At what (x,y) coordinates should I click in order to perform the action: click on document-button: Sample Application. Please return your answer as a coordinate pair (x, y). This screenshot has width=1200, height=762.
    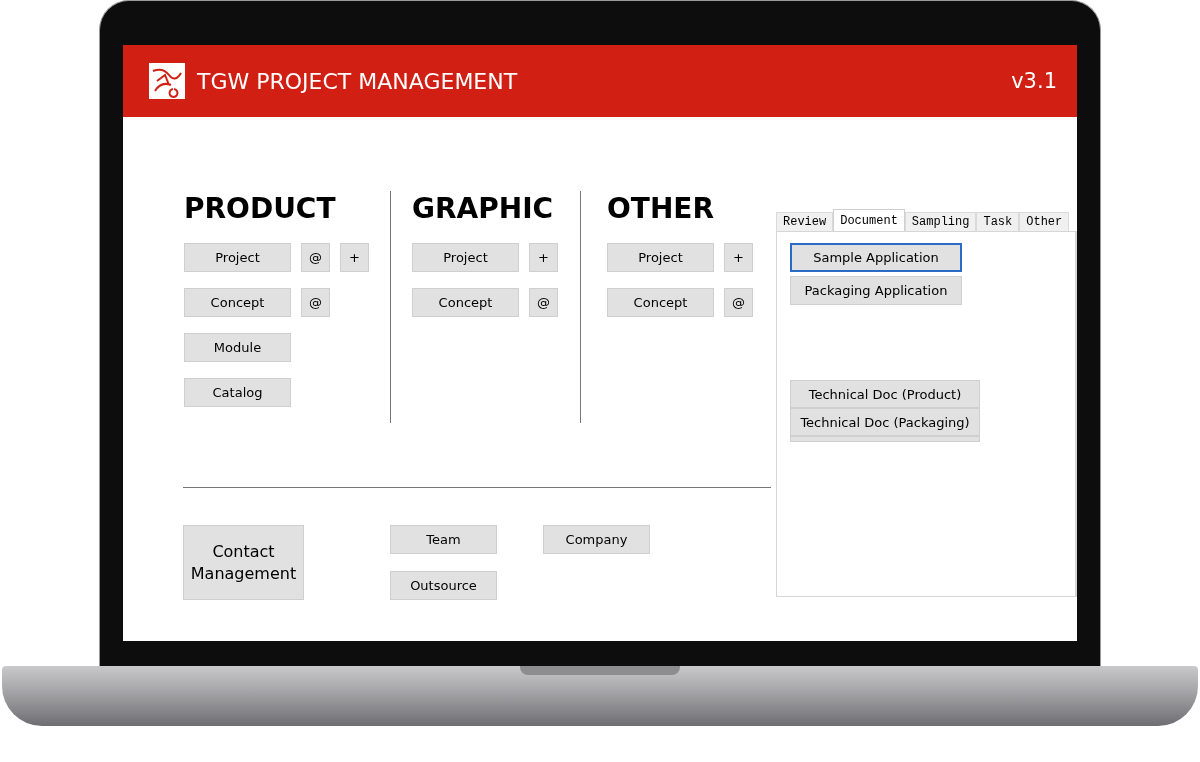
    Looking at the image, I should click on (876, 257).